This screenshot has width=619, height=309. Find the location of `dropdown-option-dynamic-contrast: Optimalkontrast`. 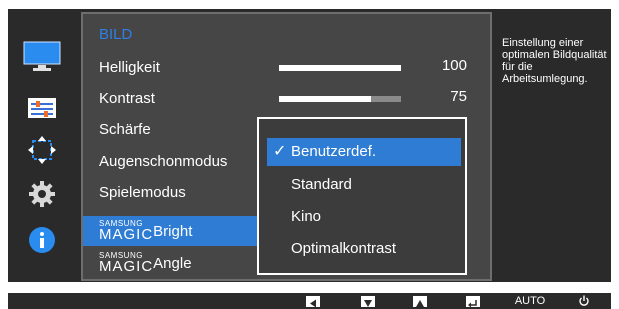

dropdown-option-dynamic-contrast: Optimalkontrast is located at coordinates (364, 249).